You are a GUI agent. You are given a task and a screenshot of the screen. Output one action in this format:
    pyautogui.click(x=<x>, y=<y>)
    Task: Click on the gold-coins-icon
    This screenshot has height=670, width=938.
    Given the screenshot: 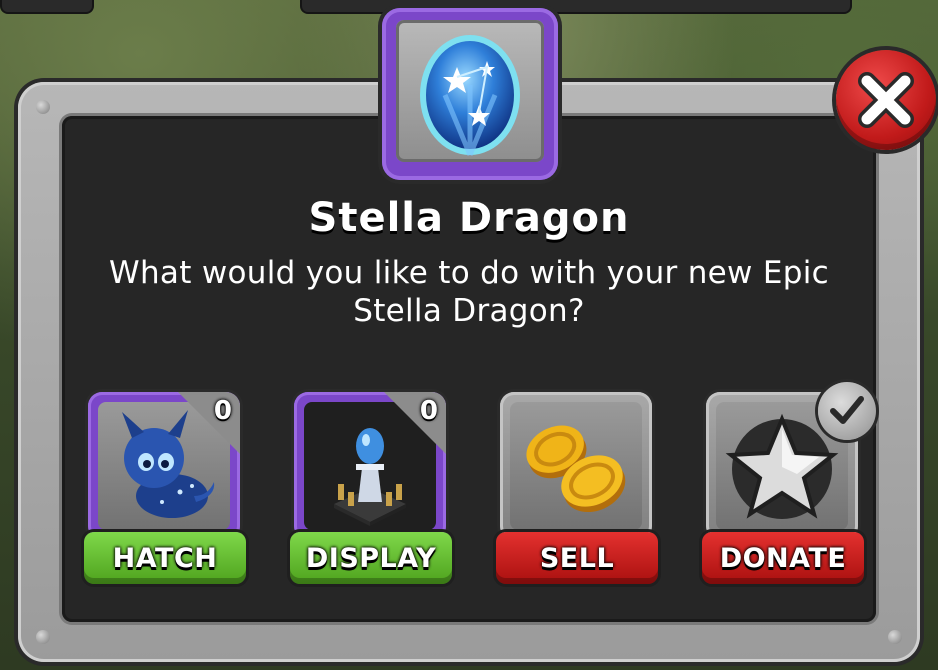 What is the action you would take?
    pyautogui.click(x=576, y=469)
    